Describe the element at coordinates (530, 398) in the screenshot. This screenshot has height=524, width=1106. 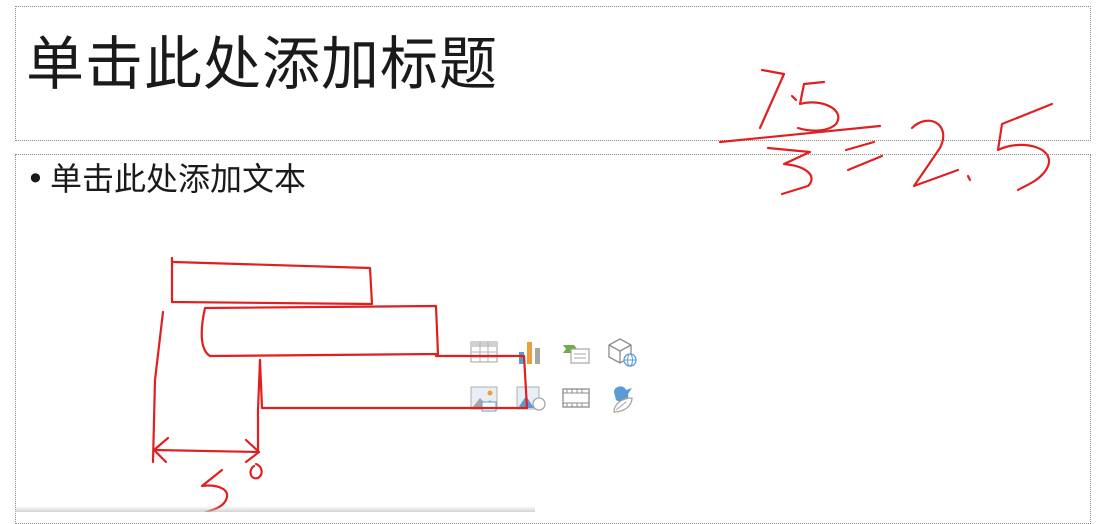
I see `insert-online-picture-icon` at that location.